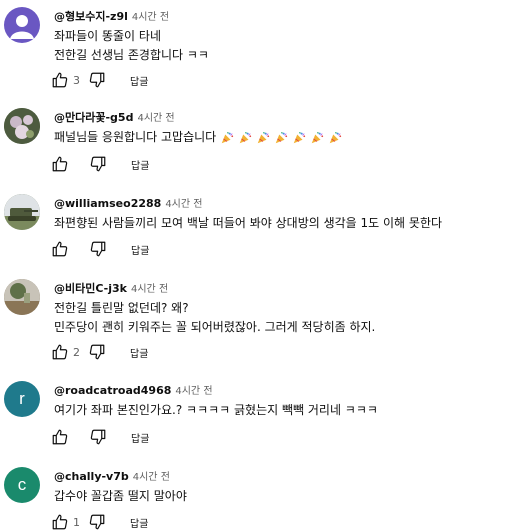  I want to click on comment-text: 갑수야 꼴갑좀 떨지 말아야, so click(120, 496).